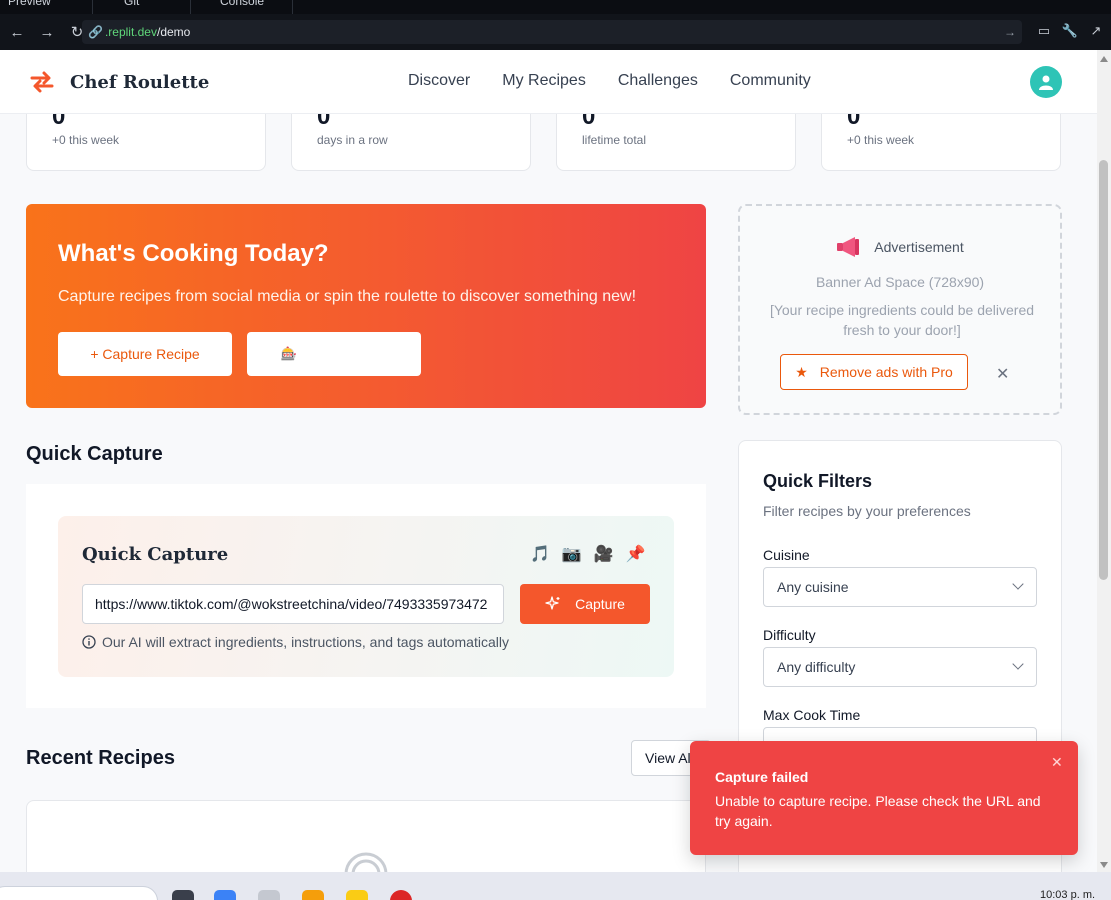 This screenshot has height=900, width=1111. Describe the element at coordinates (47, 32) in the screenshot. I see `forward-icon: →` at that location.